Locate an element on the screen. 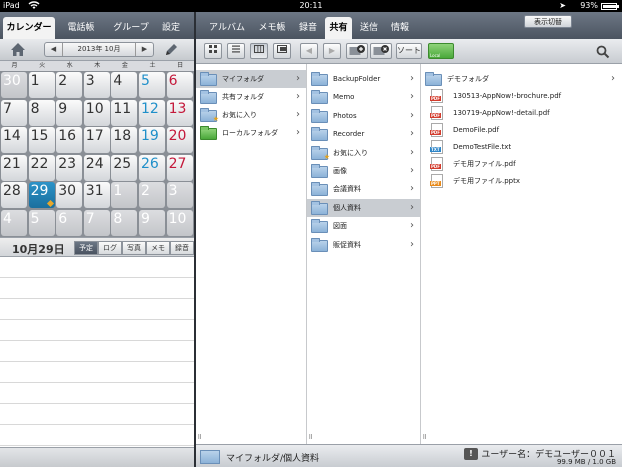 Image resolution: width=622 pixels, height=467 pixels. tab-0: カレンダー is located at coordinates (29, 28).